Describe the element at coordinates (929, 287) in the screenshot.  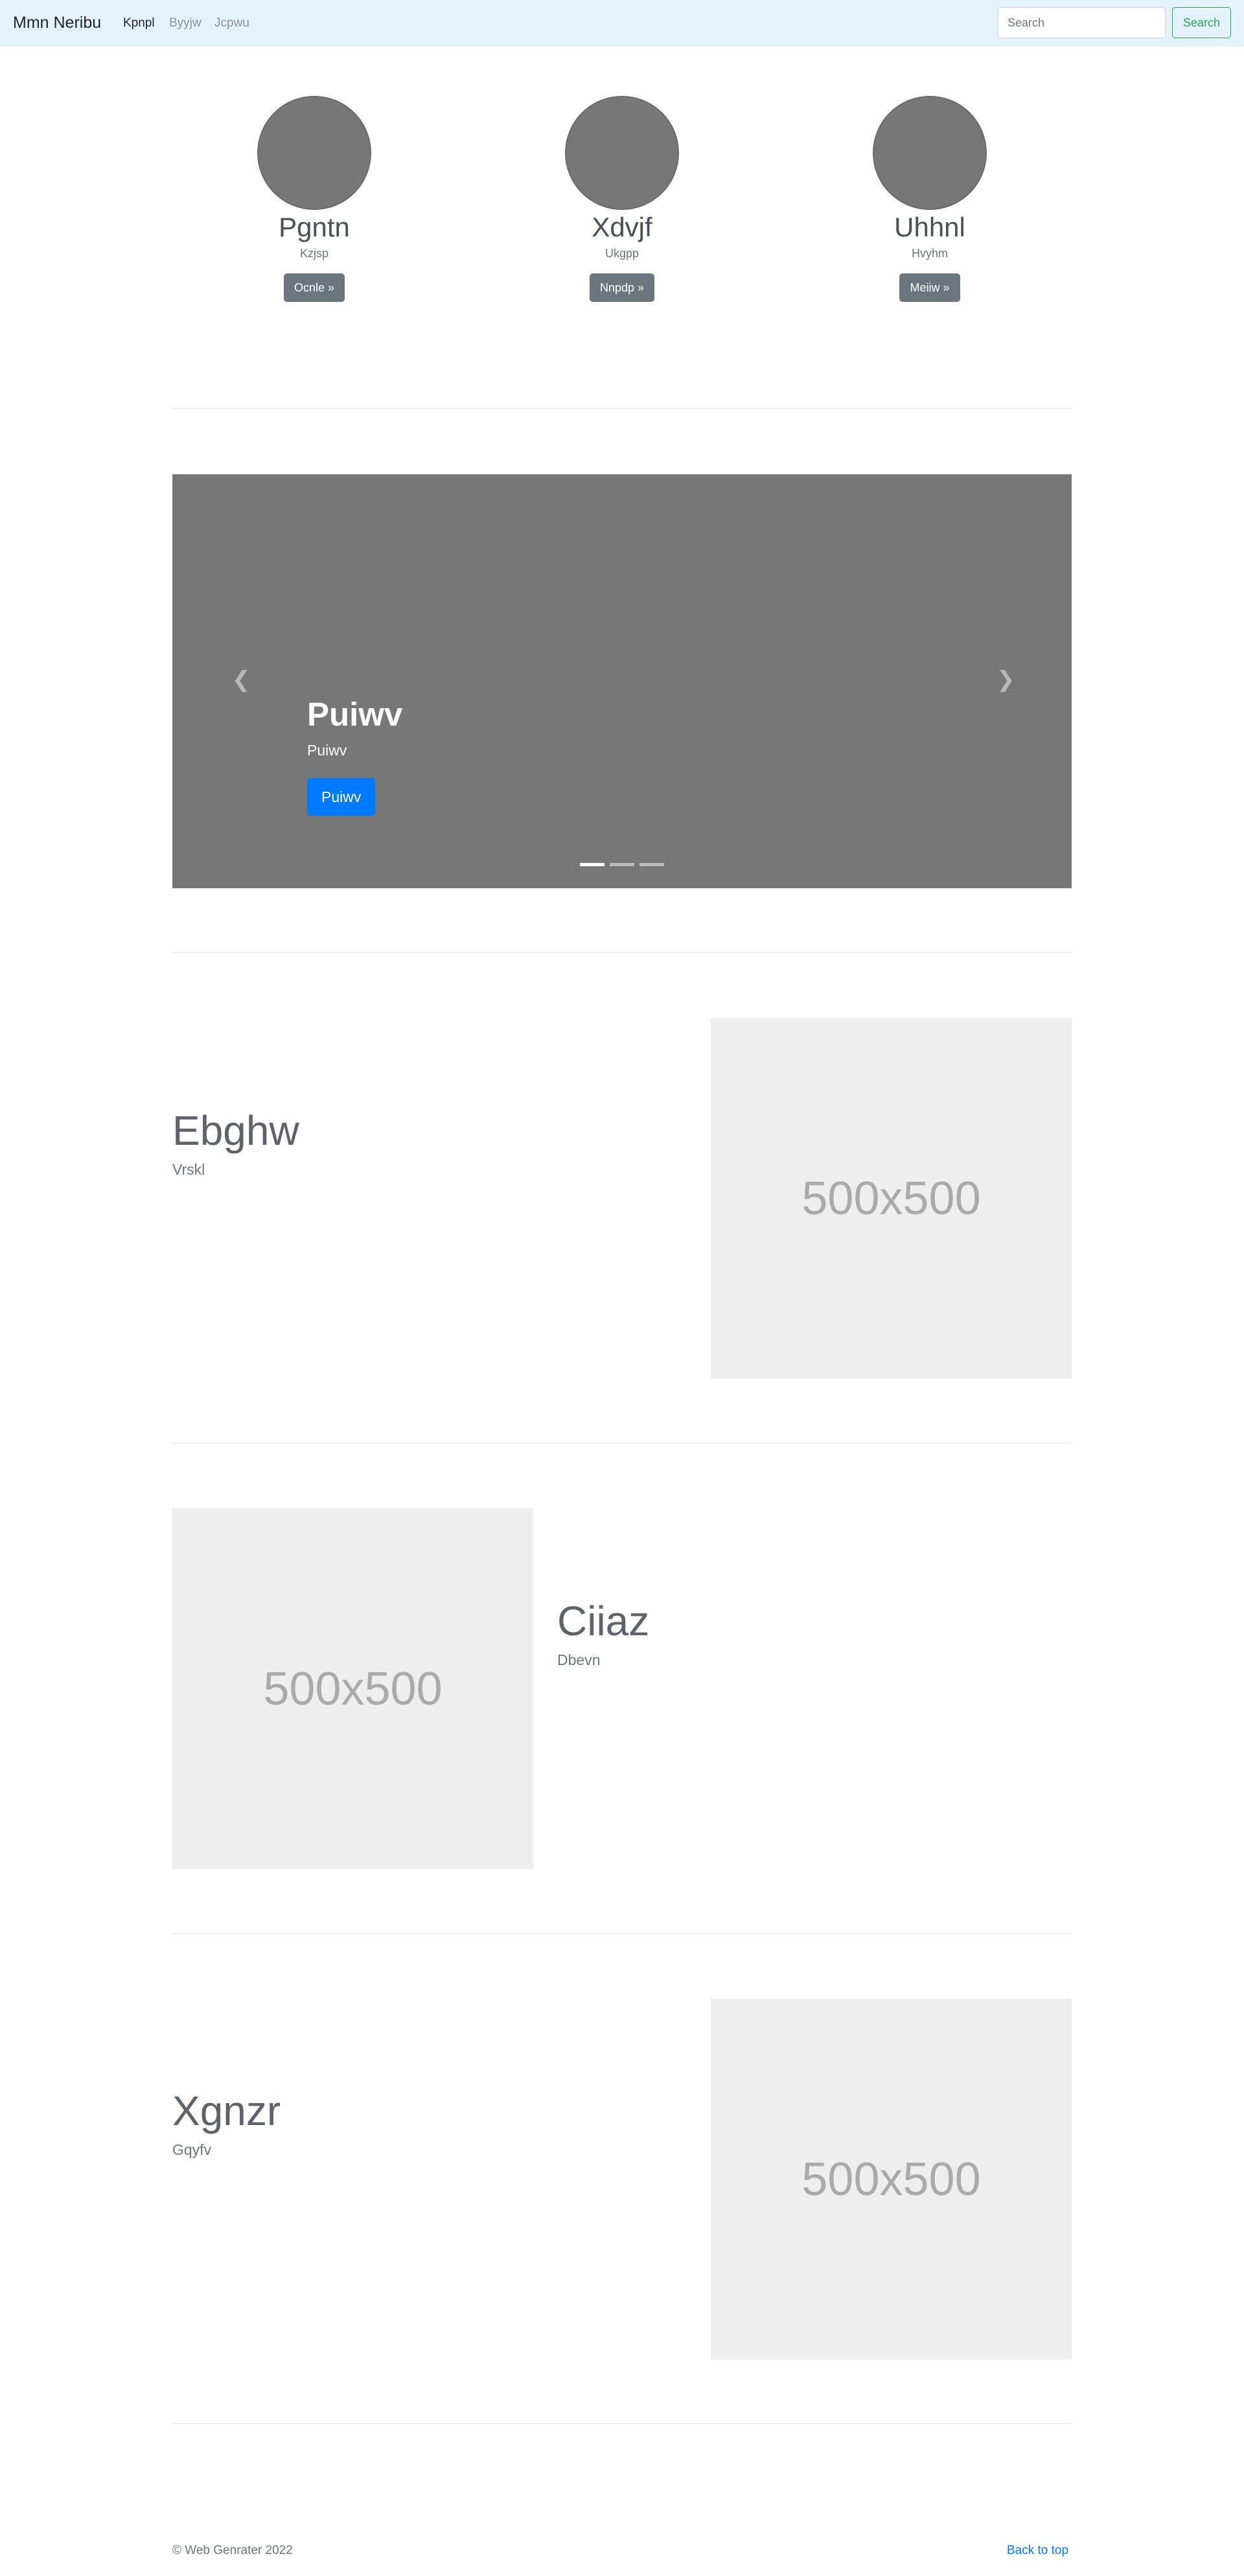
I see `profile-button: Meiiw »` at that location.